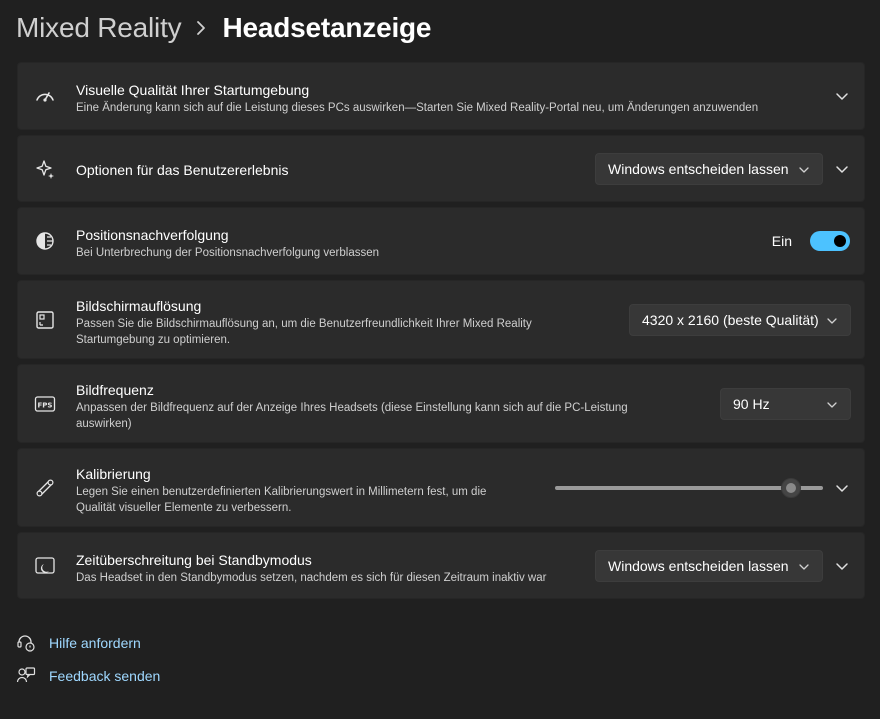 This screenshot has height=719, width=880. I want to click on feedback-link: Feedback senden, so click(88, 676).